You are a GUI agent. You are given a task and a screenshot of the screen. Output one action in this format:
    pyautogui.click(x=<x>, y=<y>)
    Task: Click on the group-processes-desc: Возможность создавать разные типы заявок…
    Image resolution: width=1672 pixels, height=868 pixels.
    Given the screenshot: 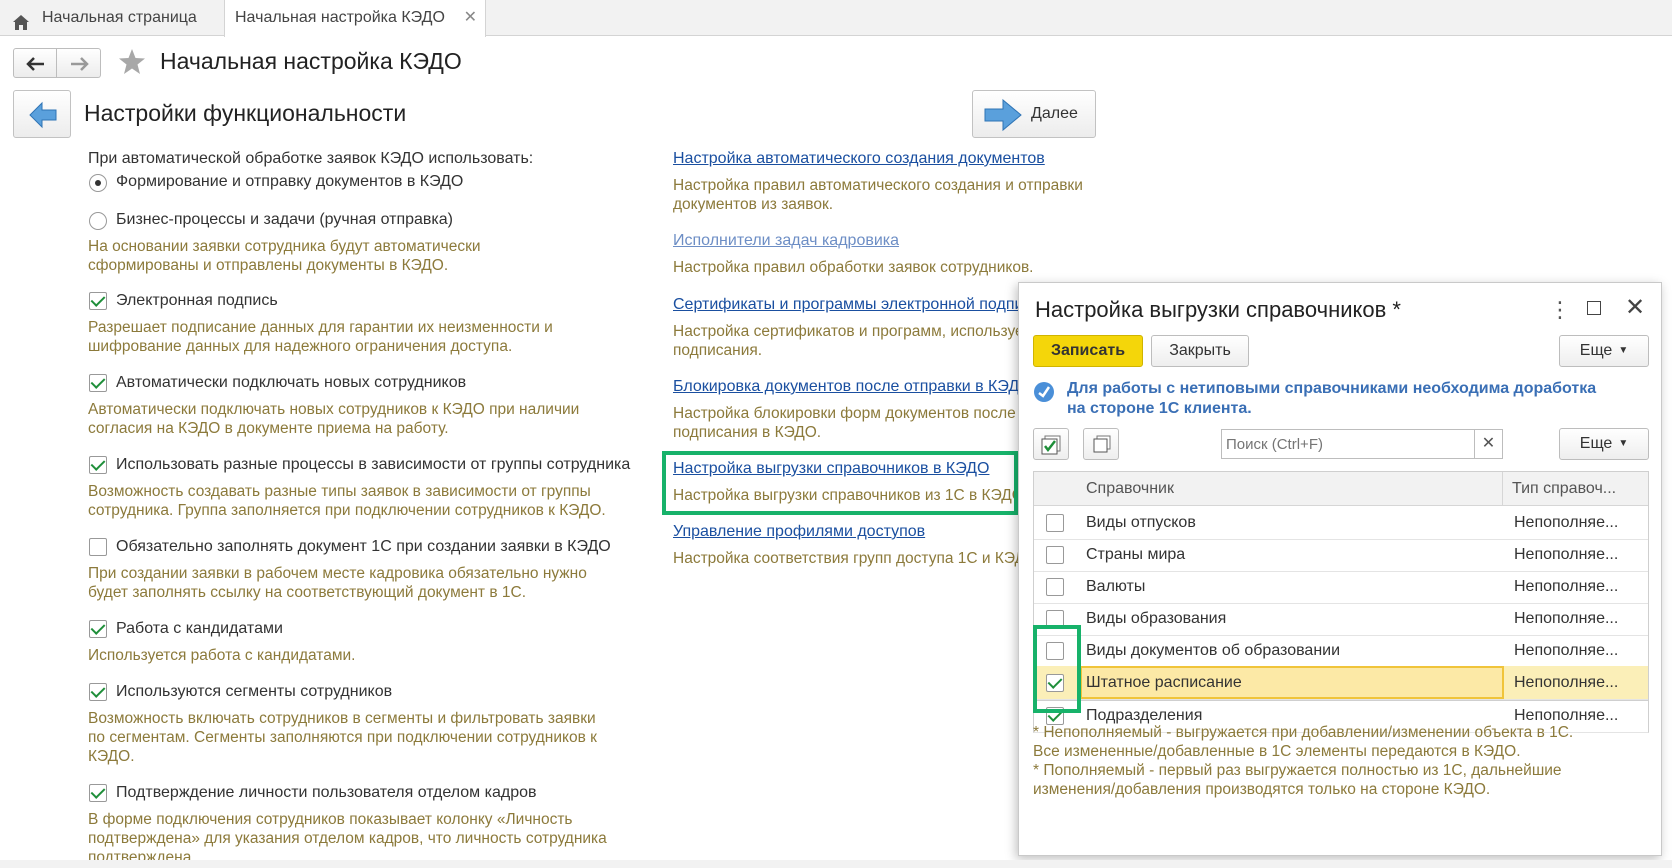 What is the action you would take?
    pyautogui.click(x=347, y=501)
    